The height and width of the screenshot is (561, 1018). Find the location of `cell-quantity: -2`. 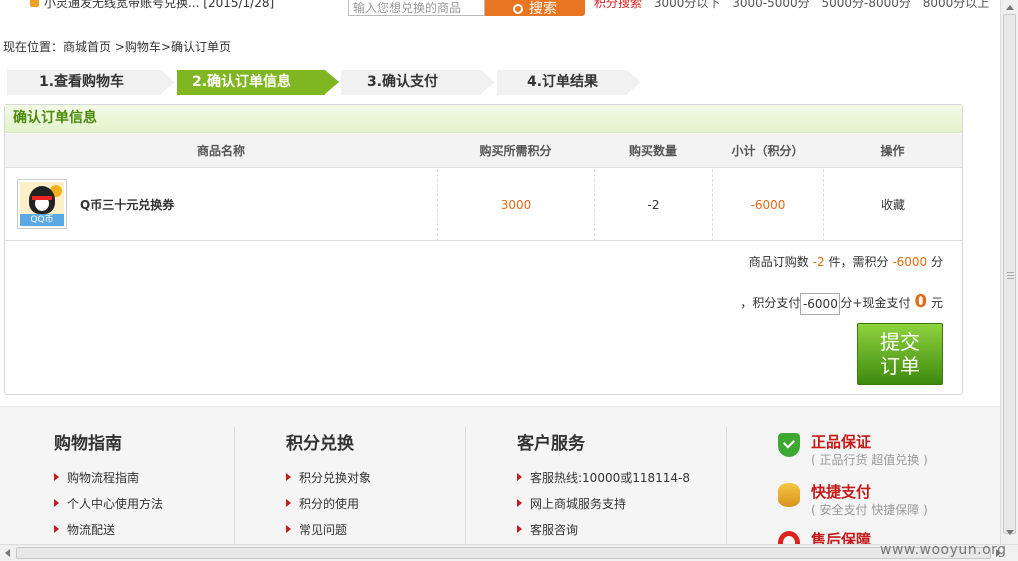

cell-quantity: -2 is located at coordinates (653, 205).